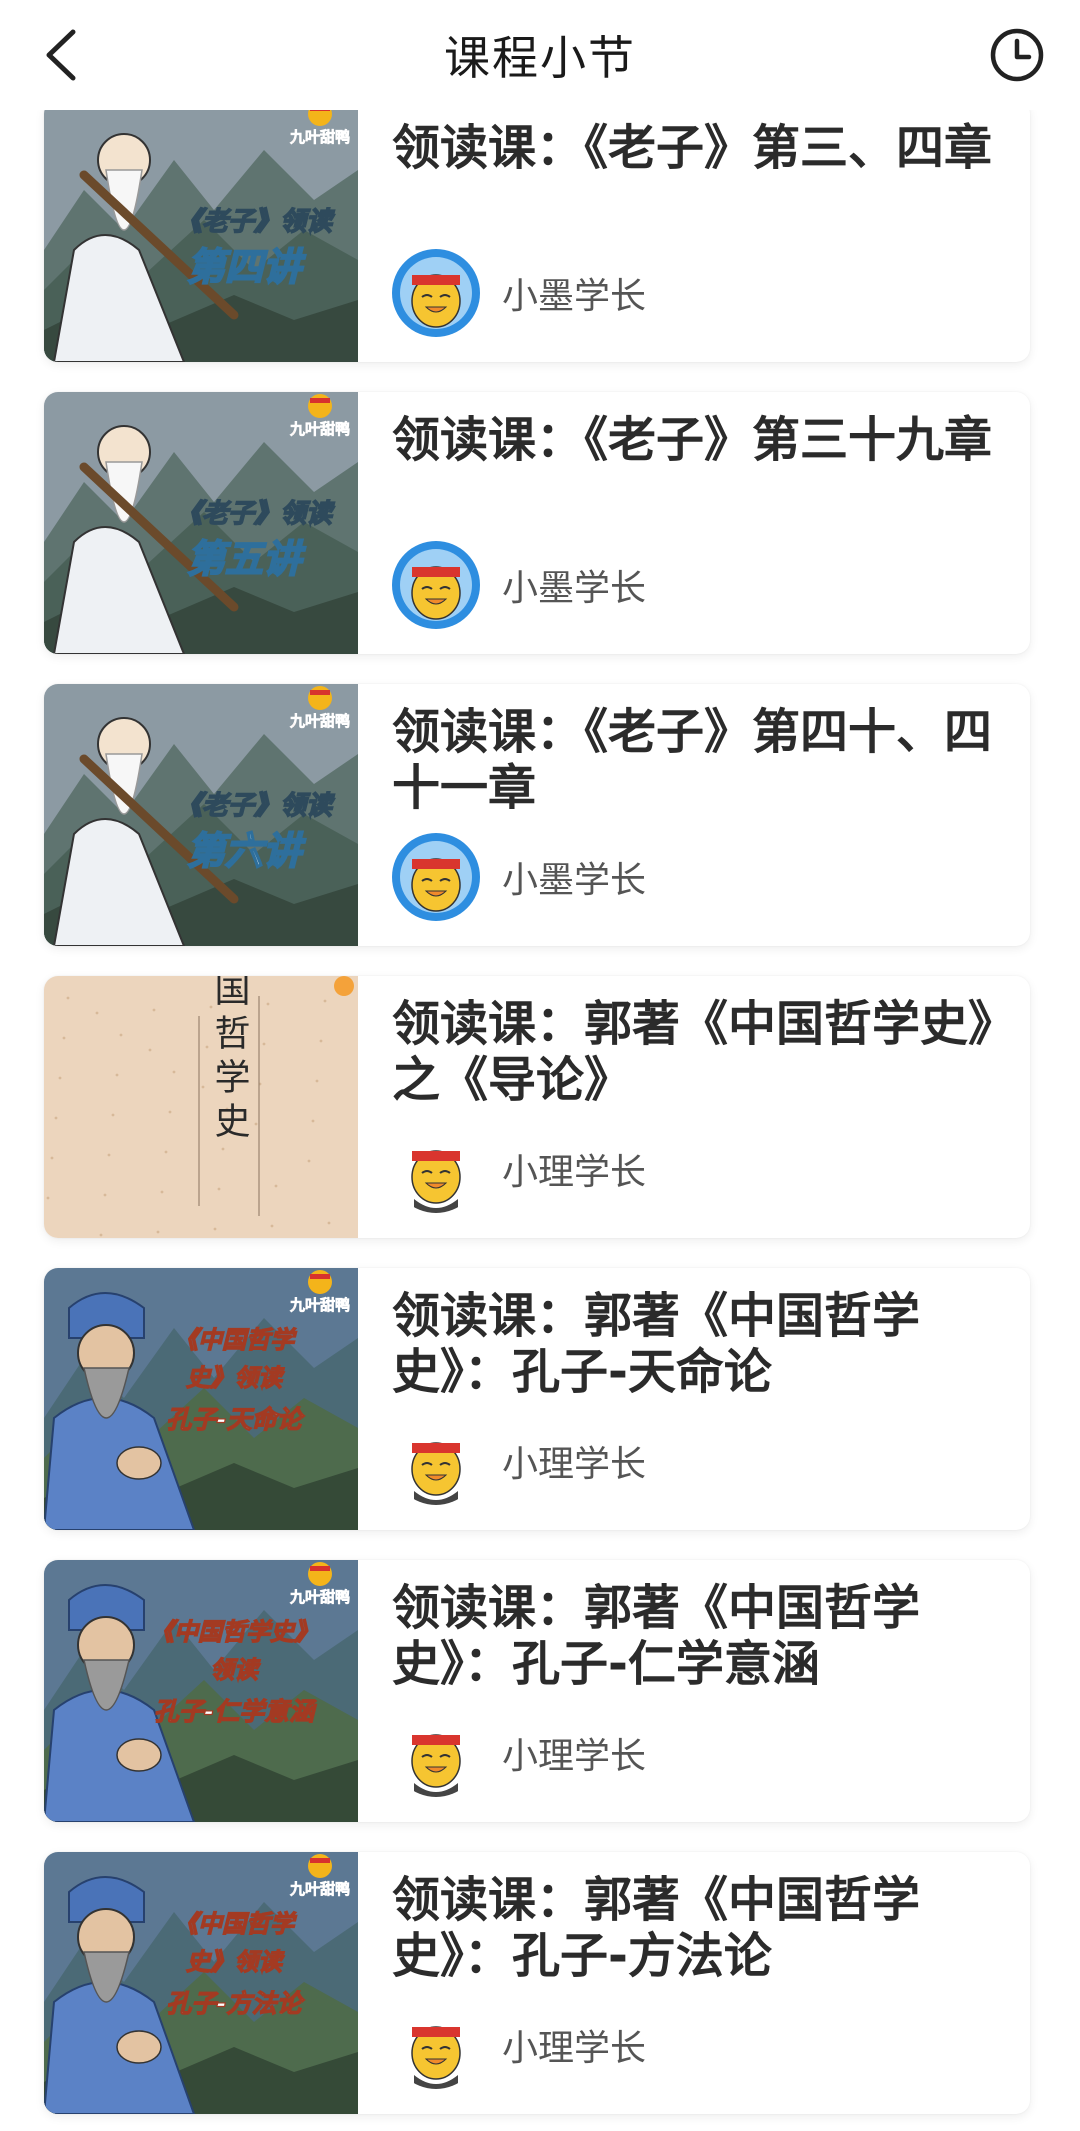  What do you see at coordinates (697, 1344) in the screenshot?
I see `lesson-title: 领读课：郭著《中国哲学史》：孔子-天命论` at bounding box center [697, 1344].